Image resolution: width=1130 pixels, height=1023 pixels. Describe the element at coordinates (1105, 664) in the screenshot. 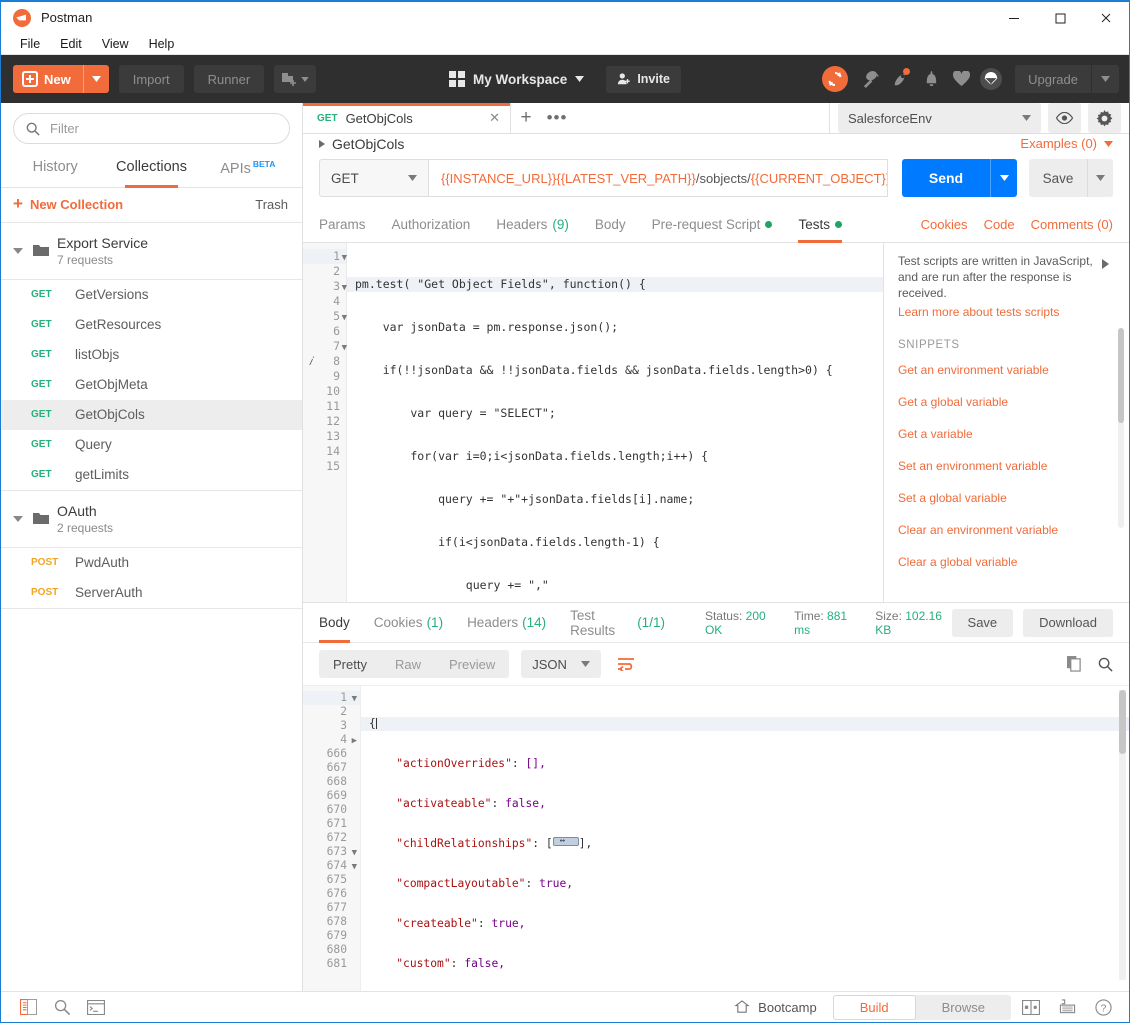

I see `search-body-button` at that location.